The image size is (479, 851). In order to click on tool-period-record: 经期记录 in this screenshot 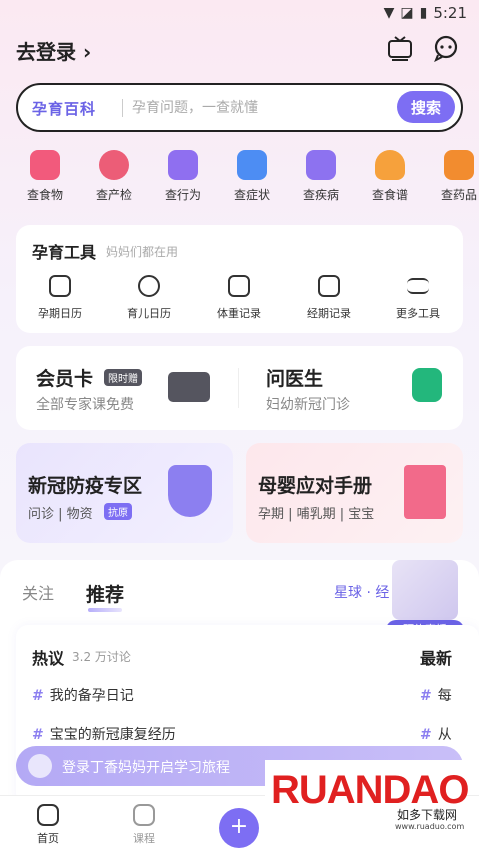, I will do `click(329, 298)`.